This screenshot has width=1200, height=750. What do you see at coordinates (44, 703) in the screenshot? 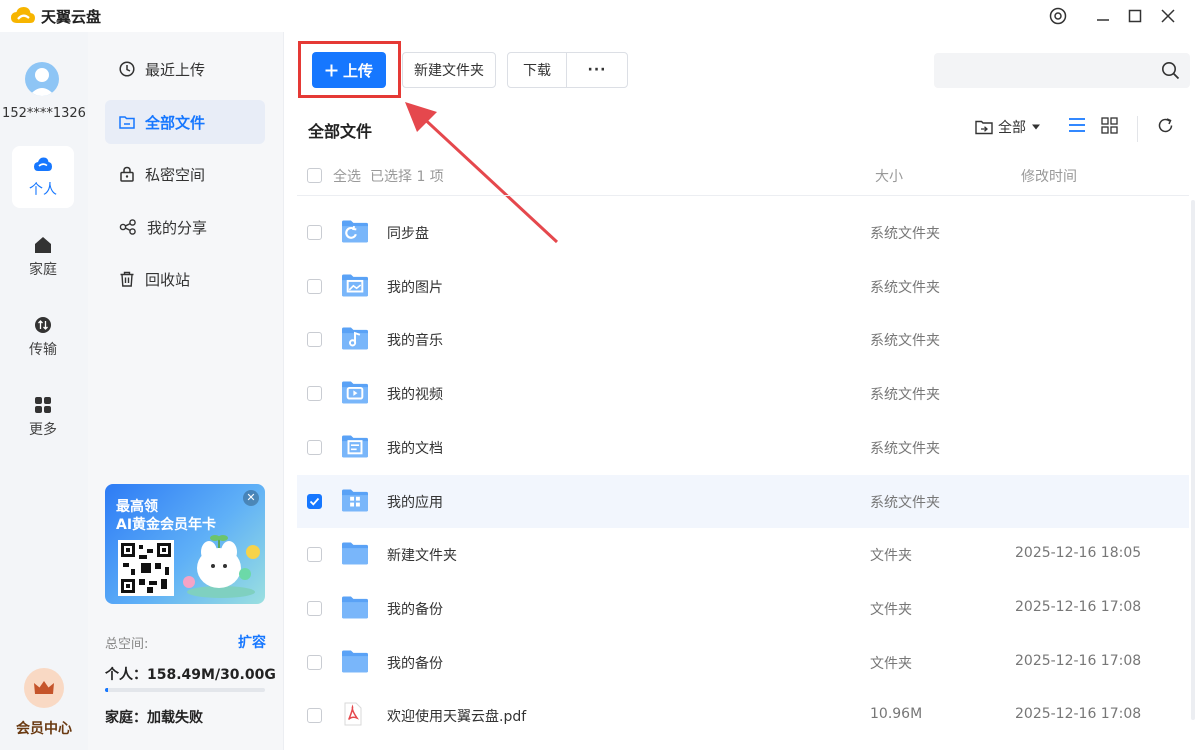
I see `member-center: 会员中心` at bounding box center [44, 703].